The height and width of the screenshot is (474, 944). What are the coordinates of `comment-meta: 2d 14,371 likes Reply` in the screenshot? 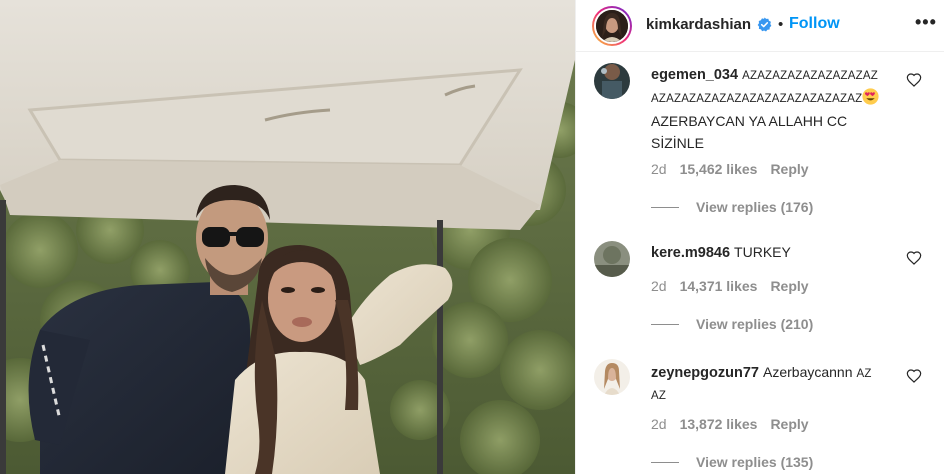 It's located at (736, 286).